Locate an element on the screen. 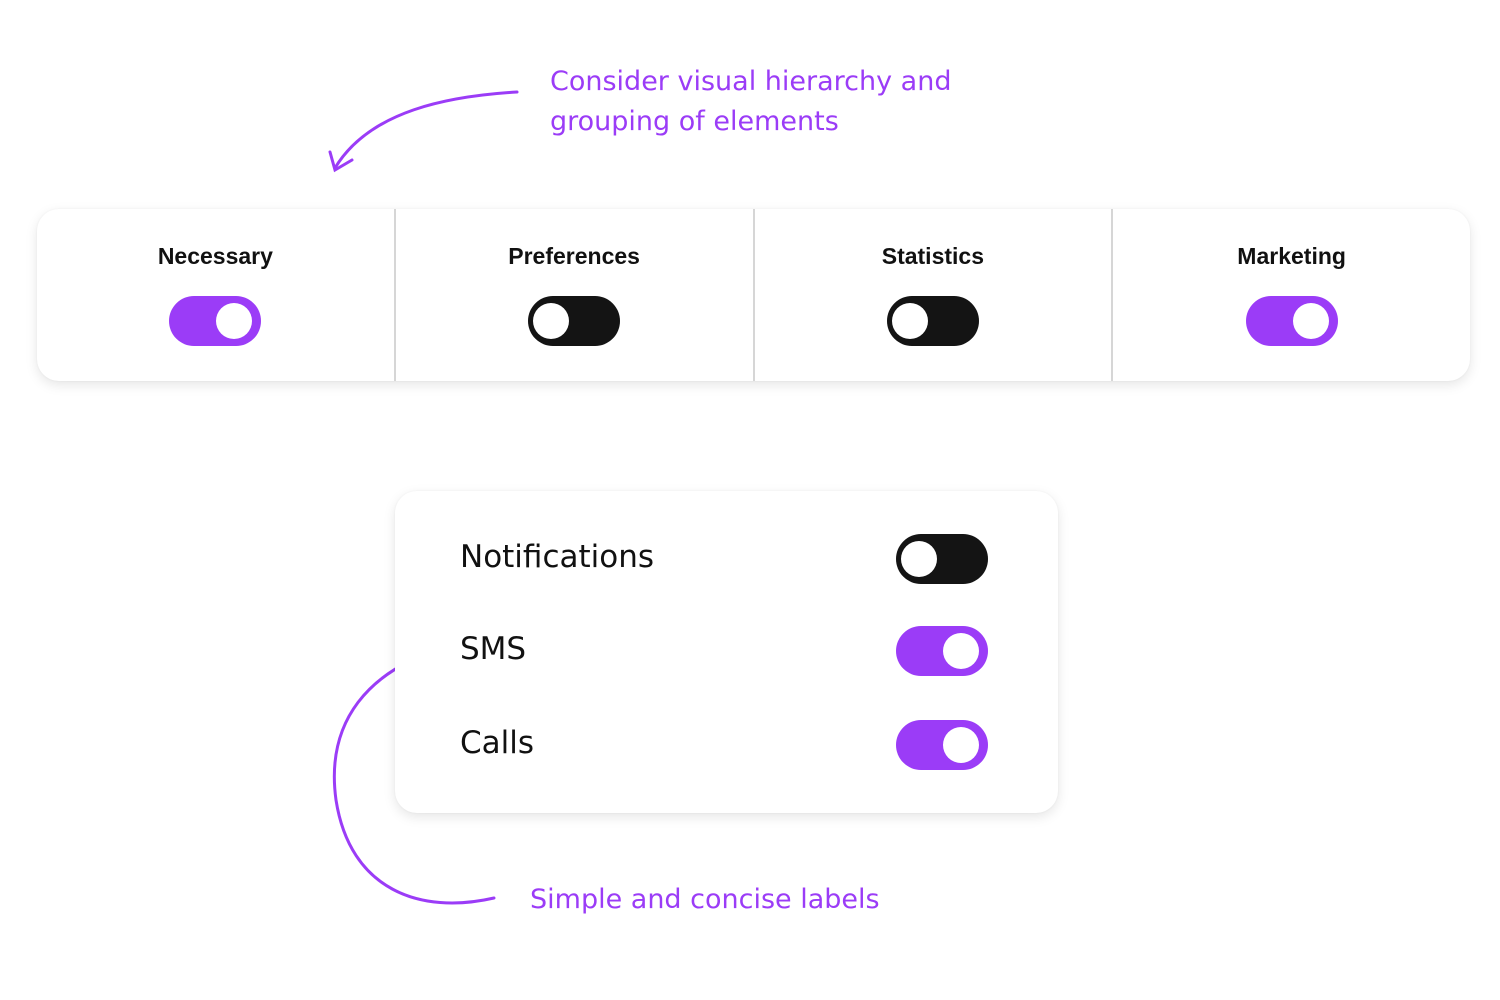  category-label: Necessary is located at coordinates (215, 256).